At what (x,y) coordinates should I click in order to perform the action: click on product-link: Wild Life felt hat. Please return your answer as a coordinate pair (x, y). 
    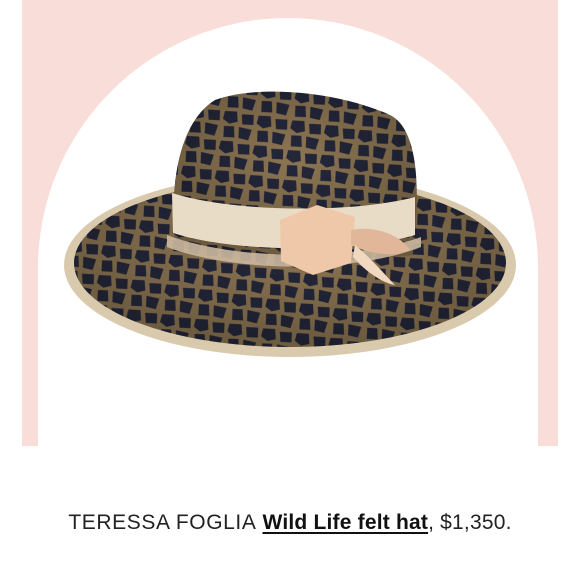
    Looking at the image, I should click on (346, 522).